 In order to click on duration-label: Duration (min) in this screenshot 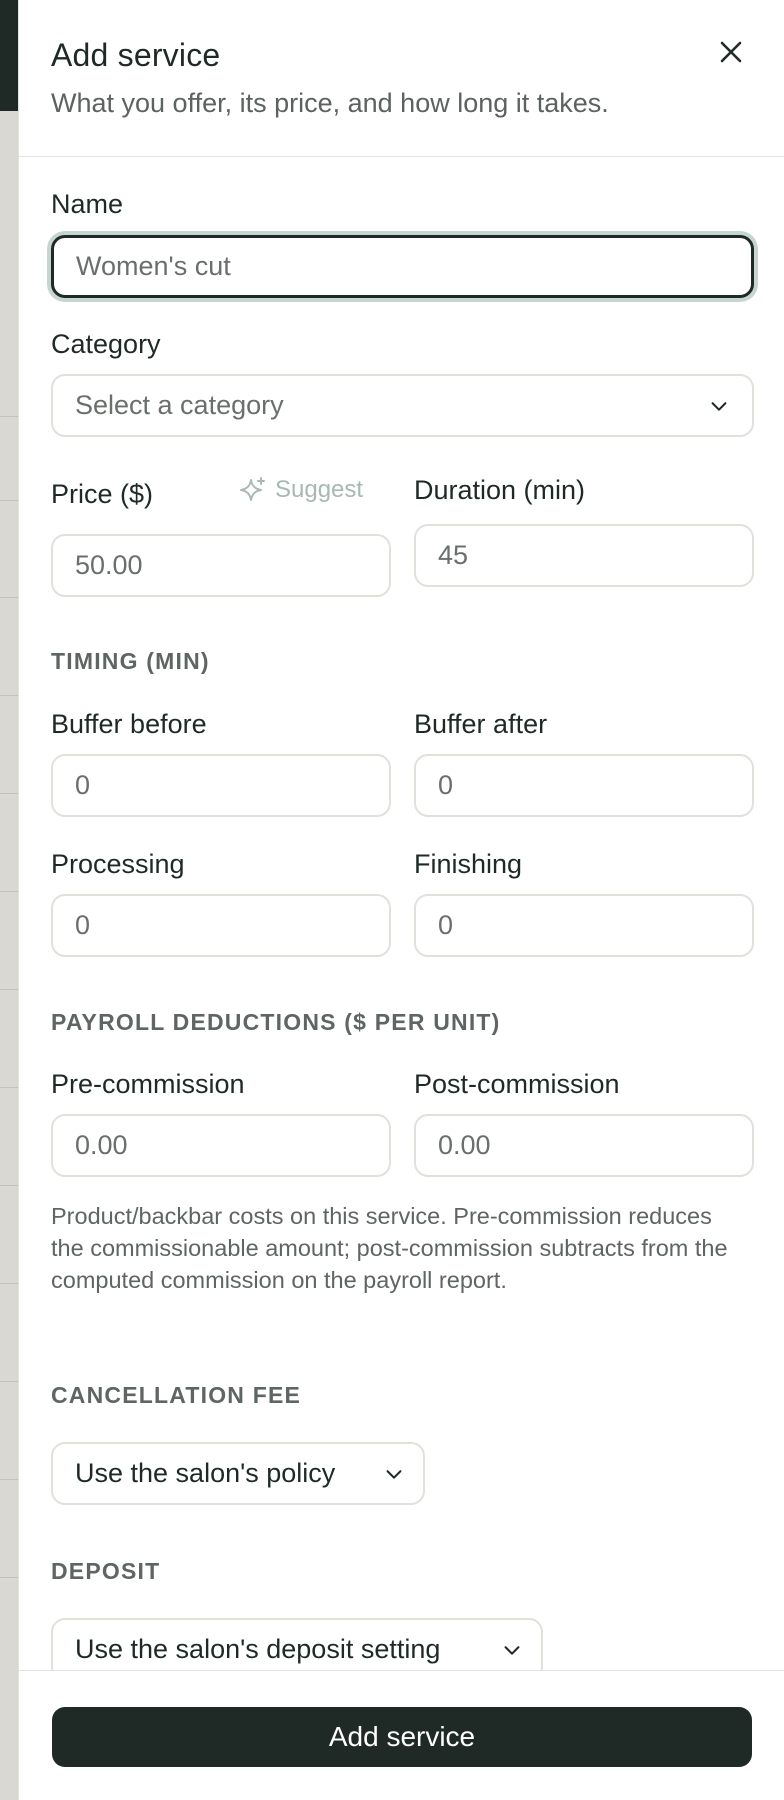, I will do `click(500, 490)`.